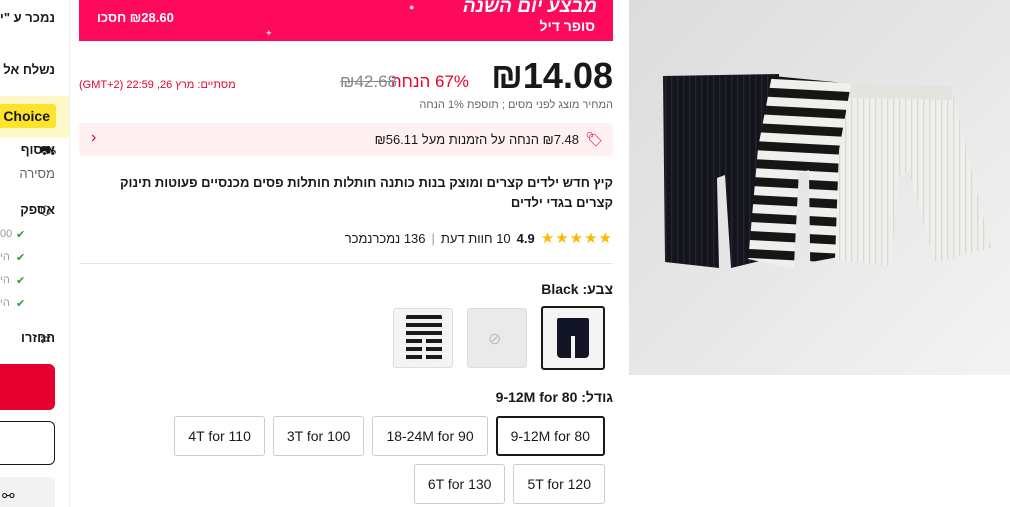  I want to click on size-option: 130 6T for, so click(459, 484).